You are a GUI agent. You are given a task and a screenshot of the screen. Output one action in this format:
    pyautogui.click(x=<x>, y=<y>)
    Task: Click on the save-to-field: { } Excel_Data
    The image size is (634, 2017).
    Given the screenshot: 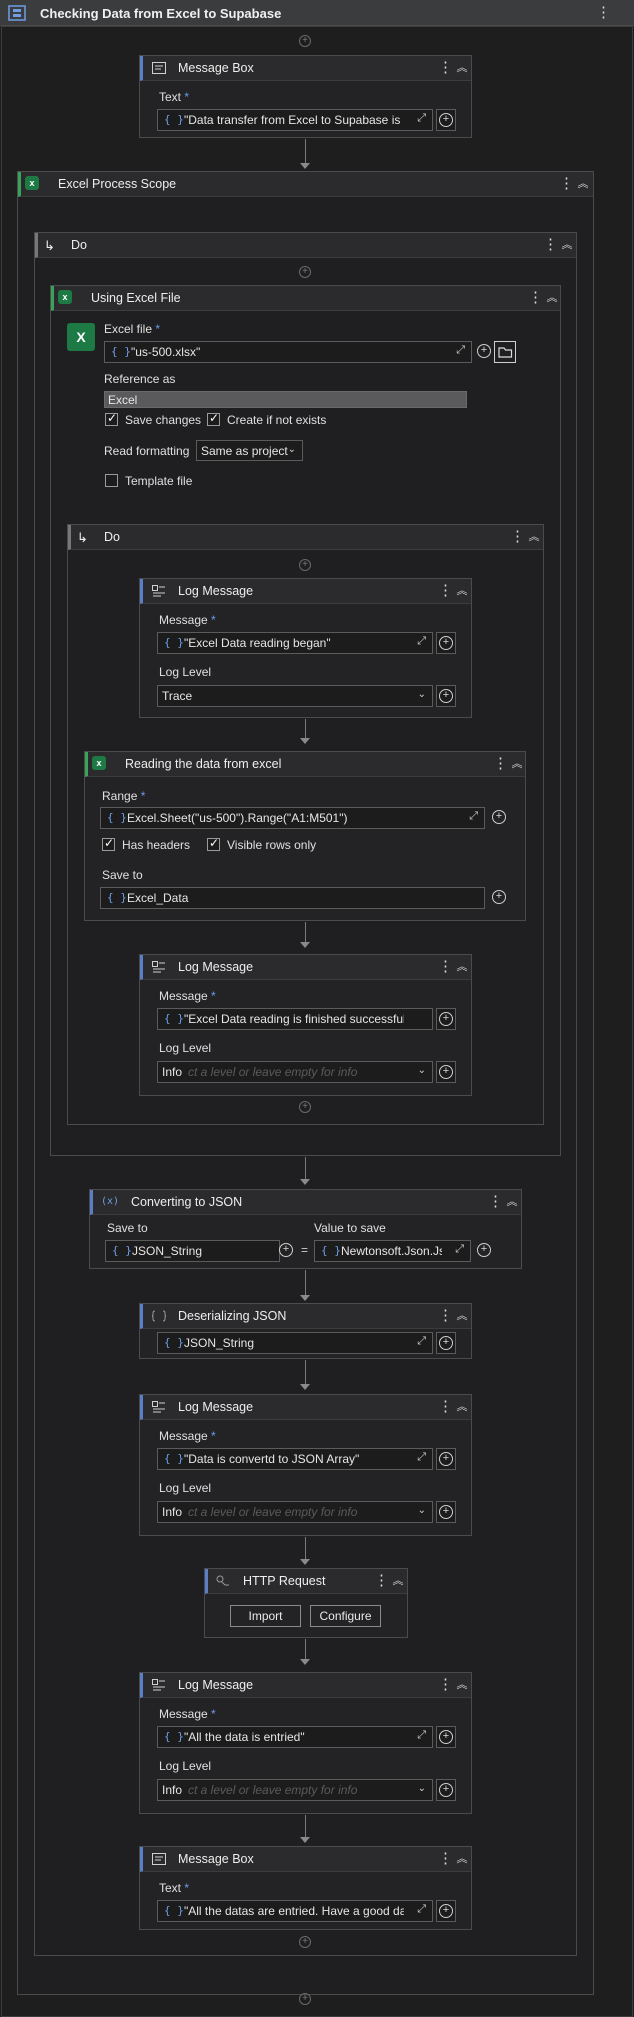 What is the action you would take?
    pyautogui.click(x=292, y=898)
    